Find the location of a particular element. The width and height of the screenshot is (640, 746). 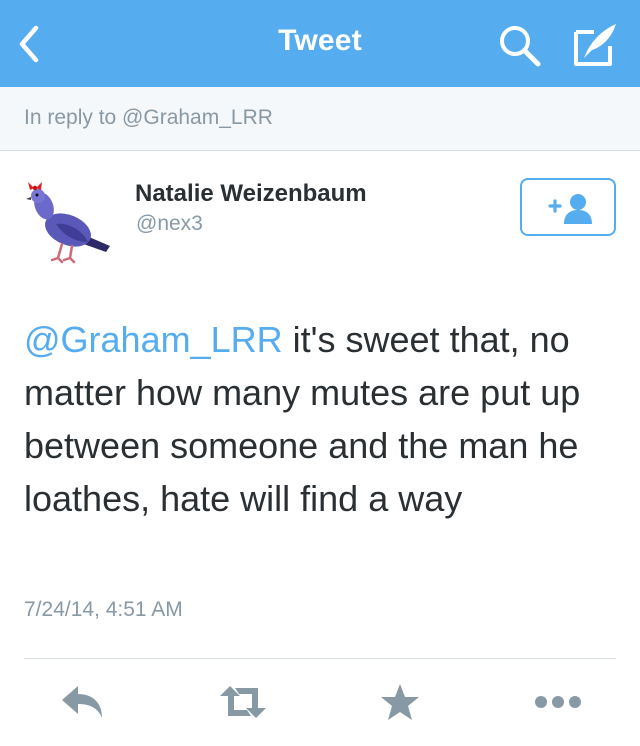

reply-button is located at coordinates (82, 702).